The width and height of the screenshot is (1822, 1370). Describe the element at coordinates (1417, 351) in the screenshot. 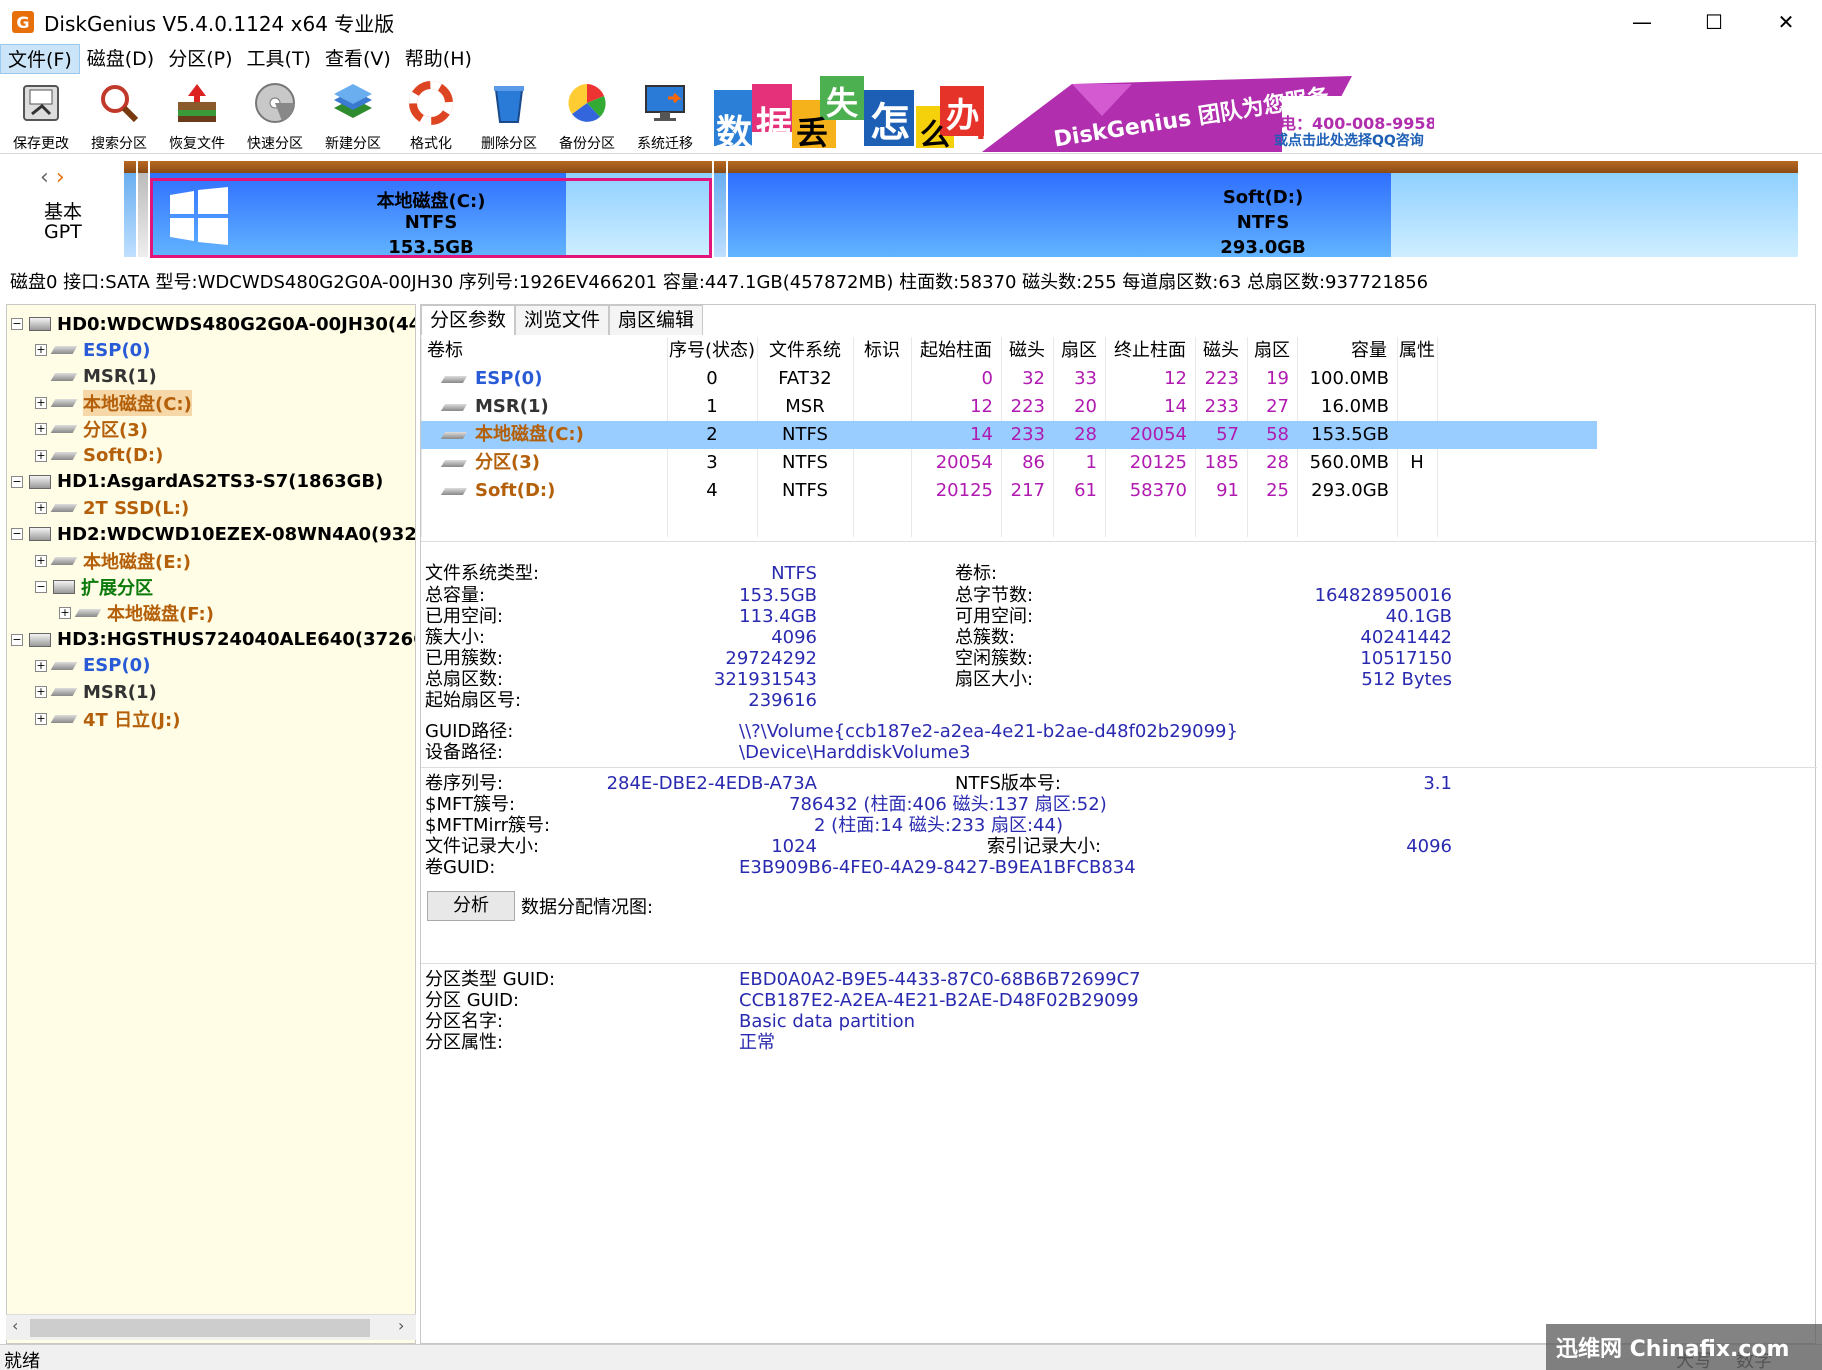

I see `column-header: 属性` at that location.